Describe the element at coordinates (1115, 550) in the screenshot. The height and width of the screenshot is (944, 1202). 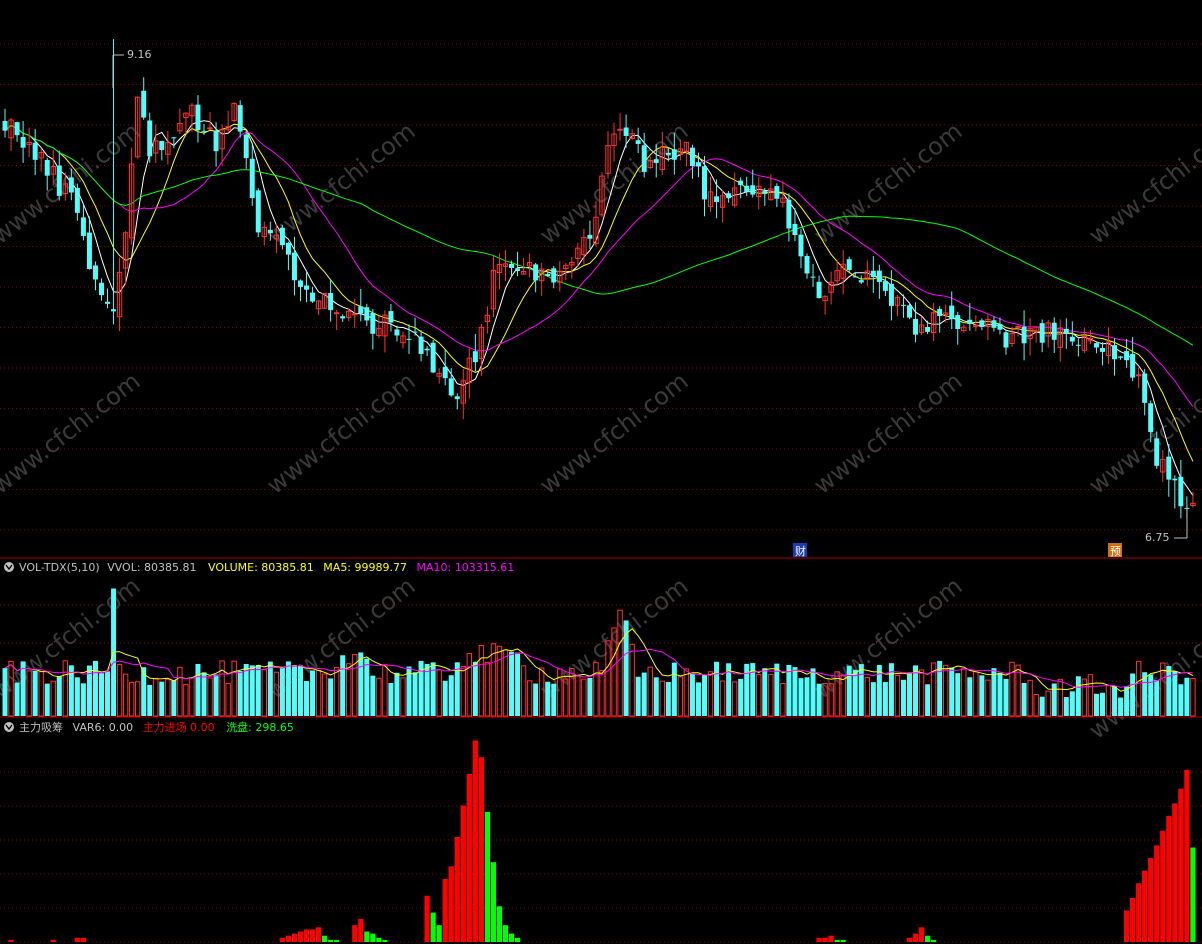
I see `event-marker-yu: 预` at that location.